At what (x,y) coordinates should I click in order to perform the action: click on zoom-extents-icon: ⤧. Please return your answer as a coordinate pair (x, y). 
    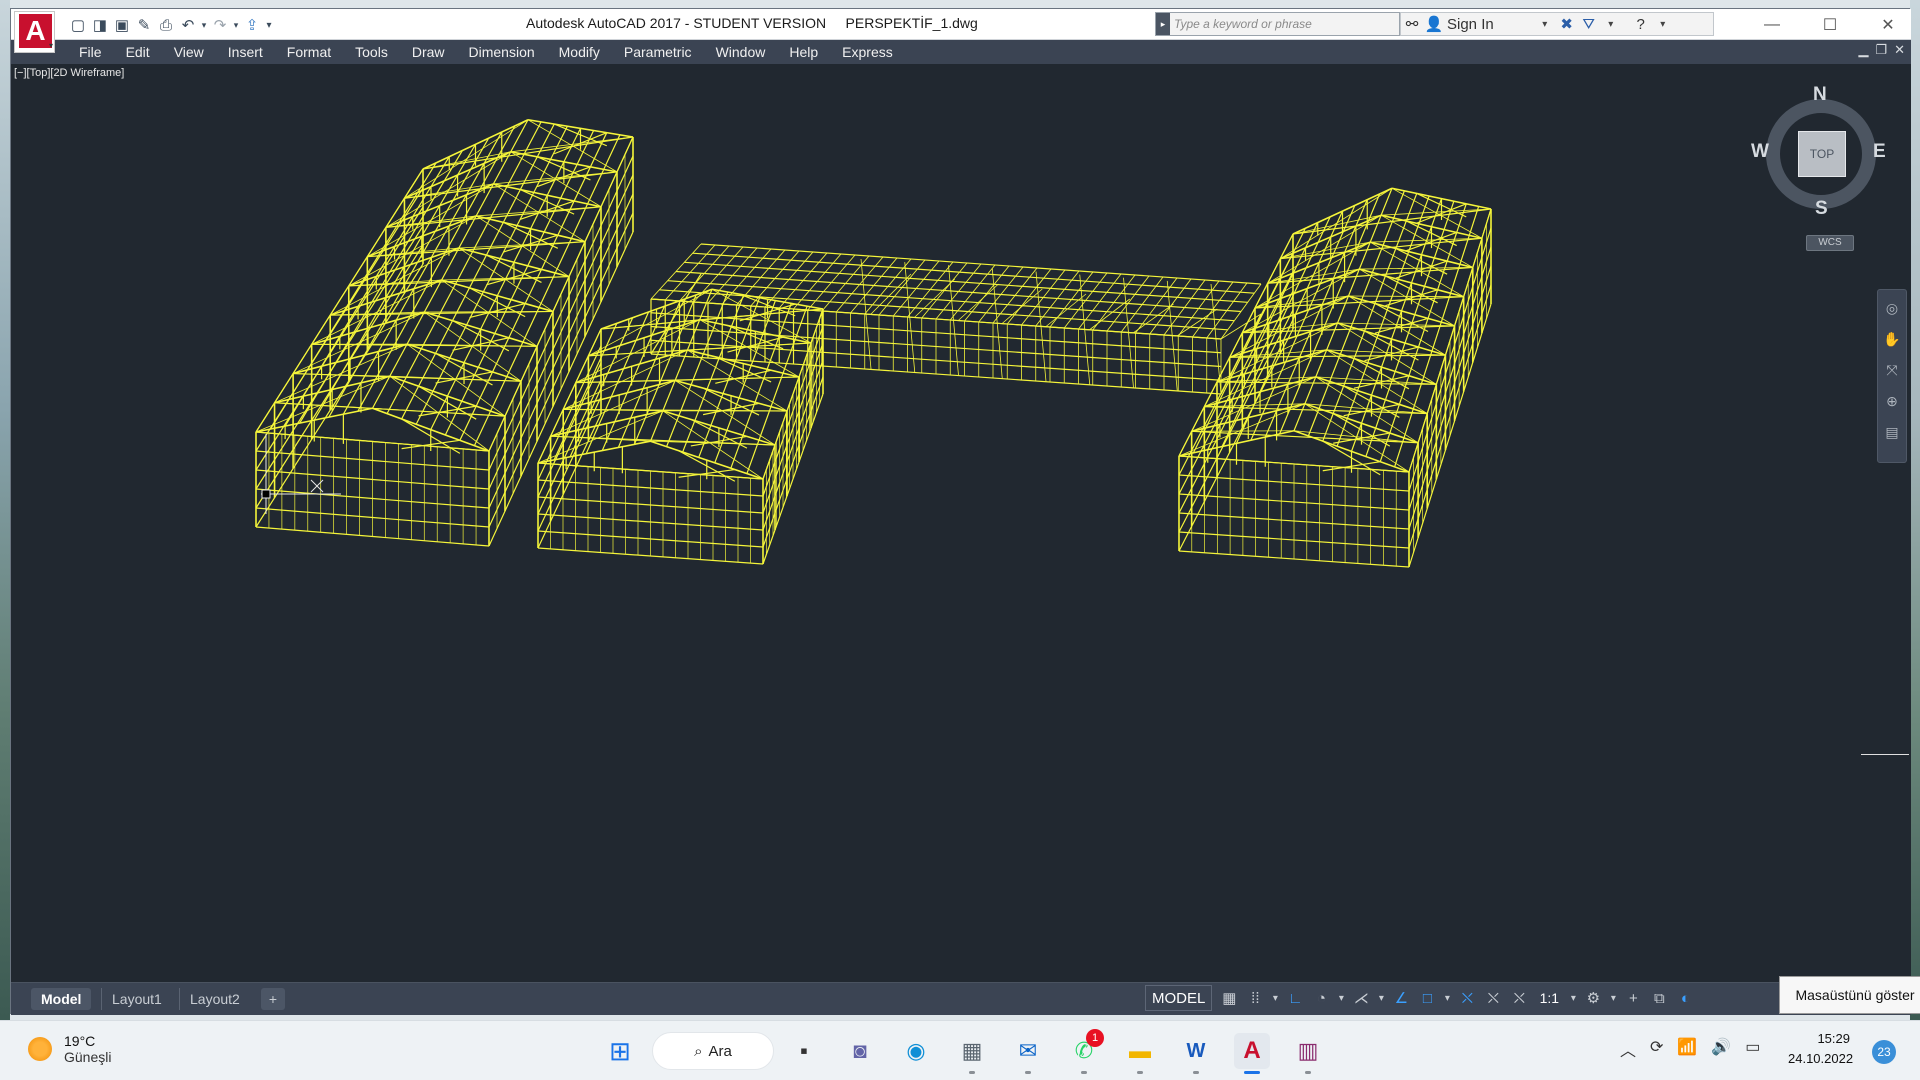
    Looking at the image, I should click on (1891, 370).